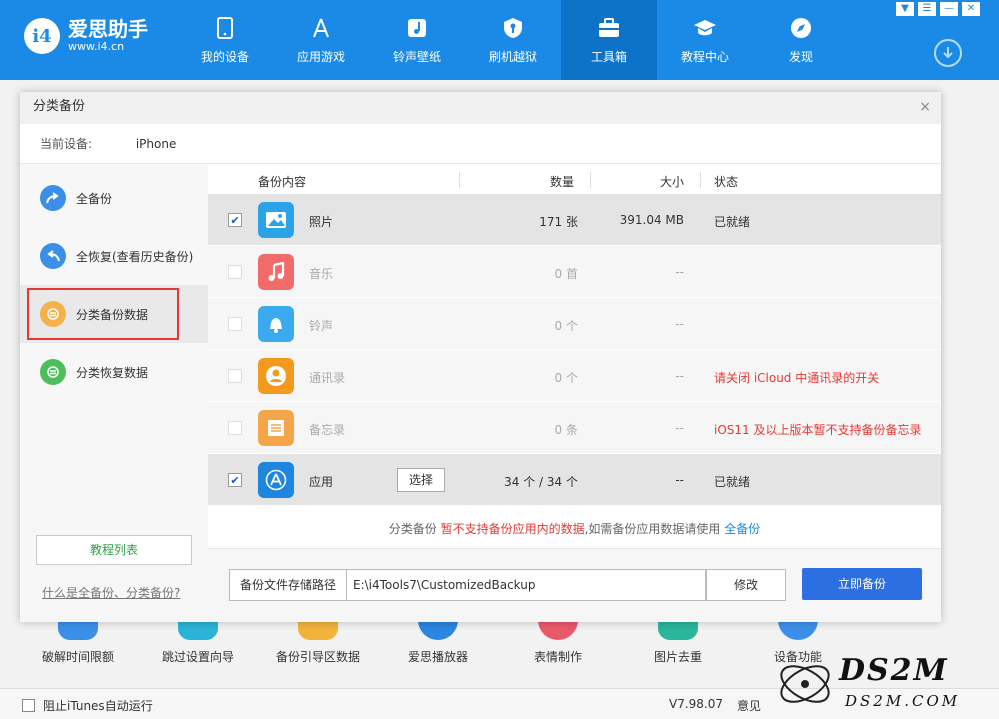 This screenshot has width=999, height=719. What do you see at coordinates (512, 529) in the screenshot?
I see `notice-warning: 暂不支持备份应用内的数据` at bounding box center [512, 529].